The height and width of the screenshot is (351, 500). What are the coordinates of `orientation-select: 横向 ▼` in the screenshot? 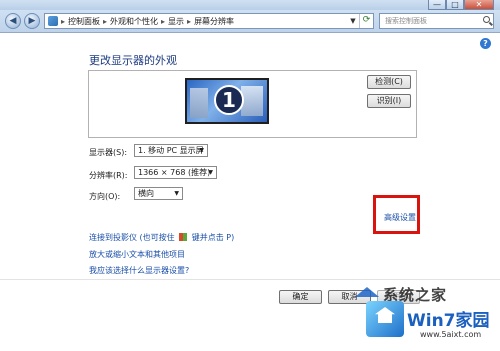 It's located at (158, 193).